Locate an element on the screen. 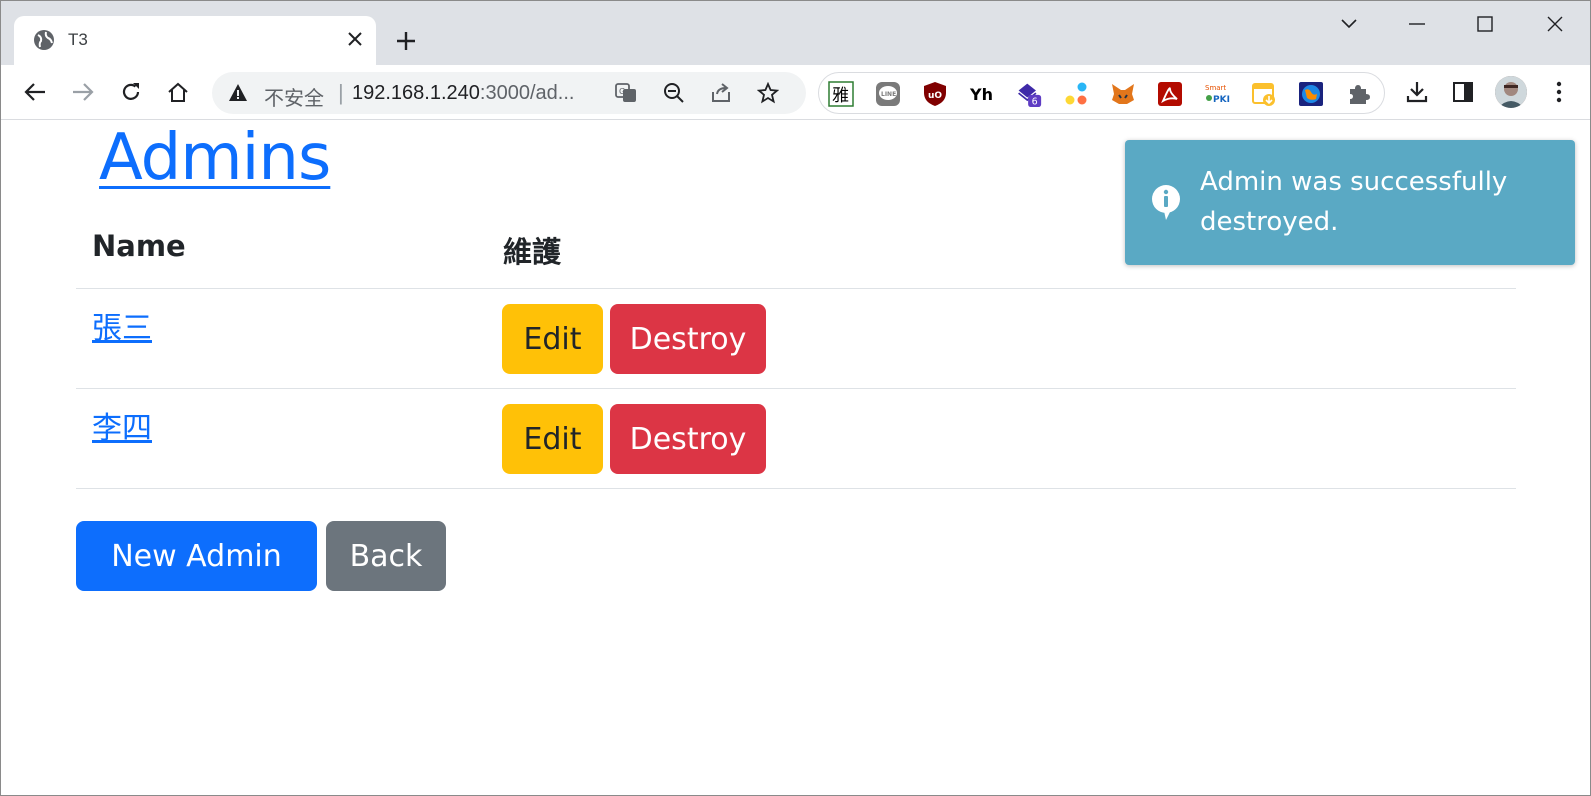 This screenshot has width=1591, height=796. tab-title: T3 is located at coordinates (78, 39).